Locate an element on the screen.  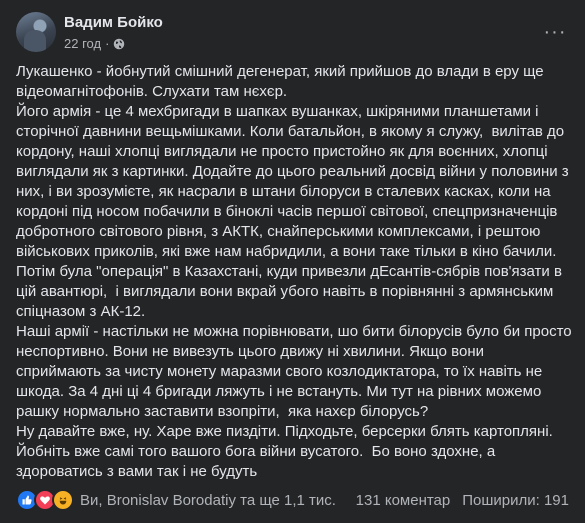
reaction-icons is located at coordinates (45, 500).